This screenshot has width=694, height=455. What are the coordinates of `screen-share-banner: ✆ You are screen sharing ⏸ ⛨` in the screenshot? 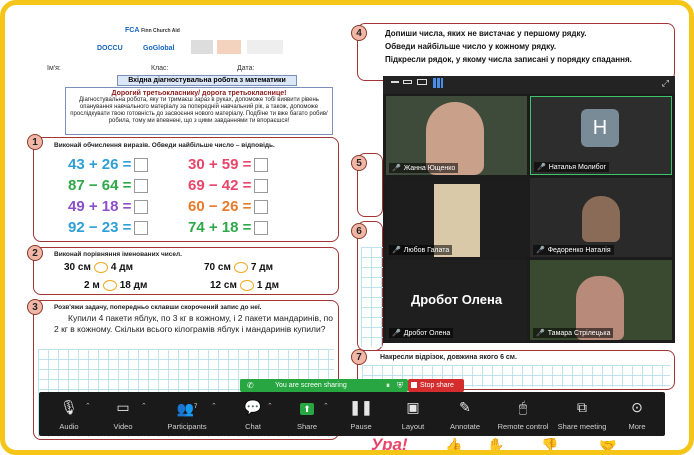 It's located at (324, 385).